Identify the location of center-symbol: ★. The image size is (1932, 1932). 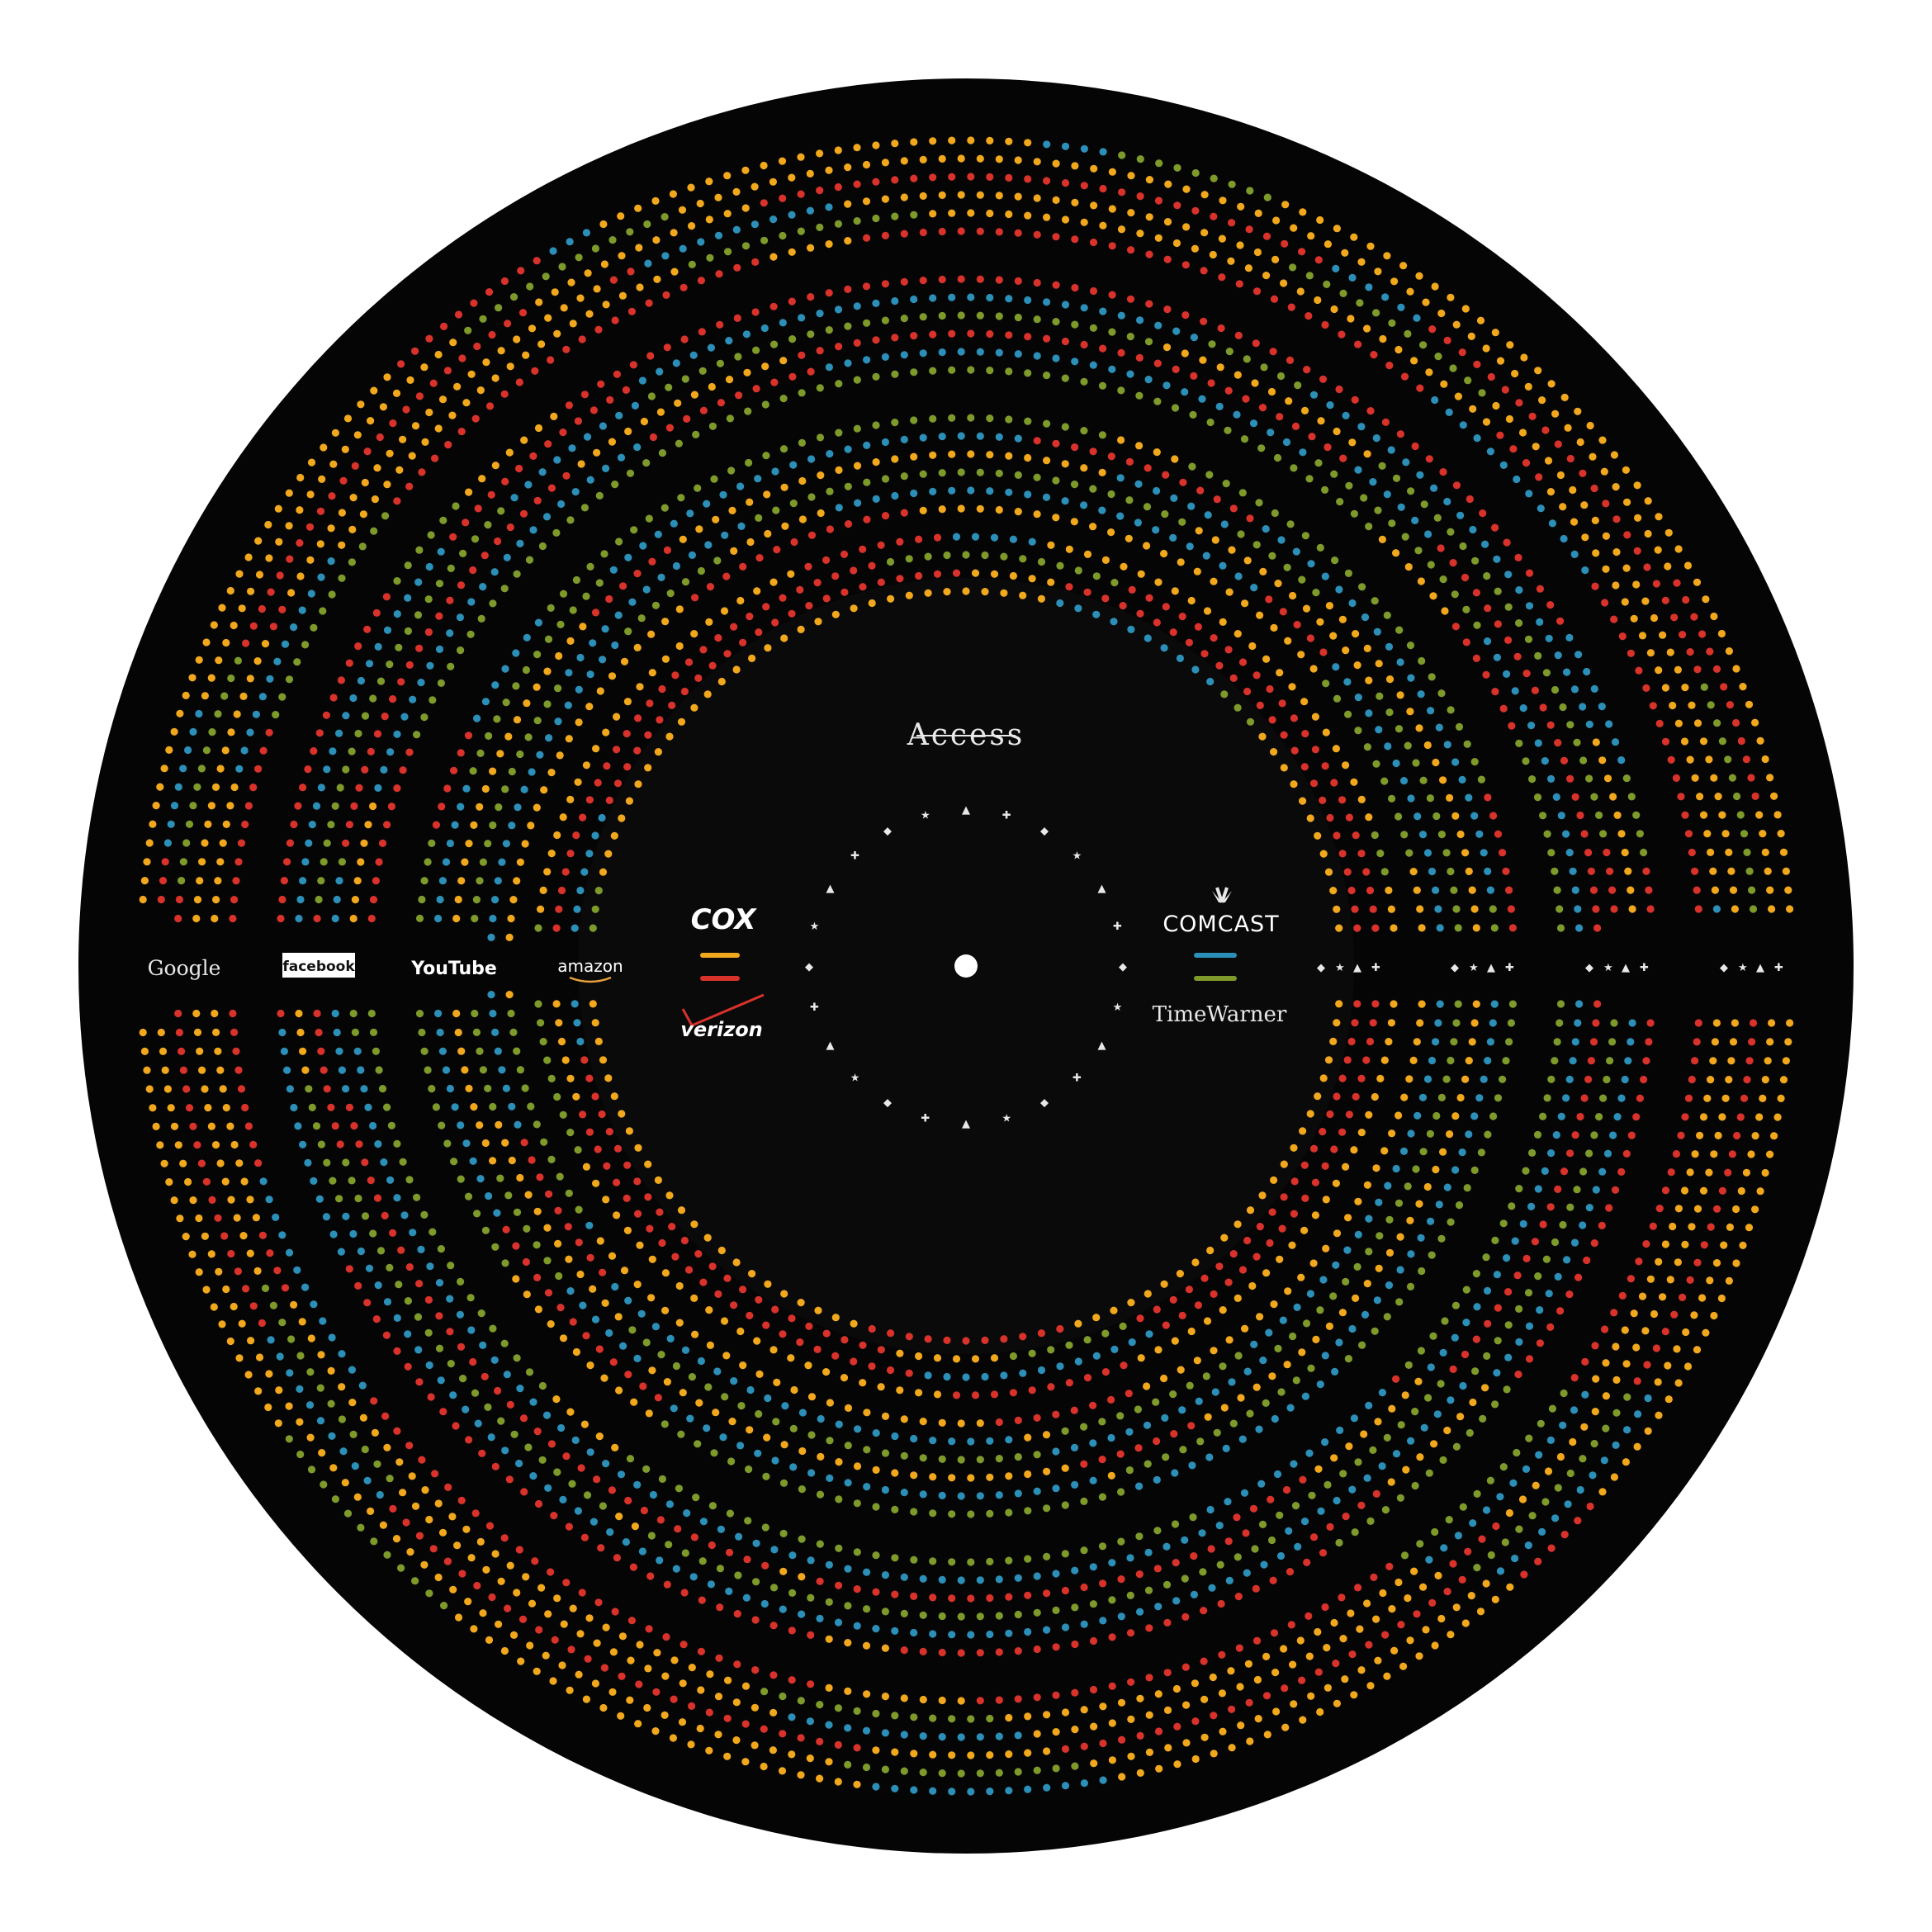
(815, 927).